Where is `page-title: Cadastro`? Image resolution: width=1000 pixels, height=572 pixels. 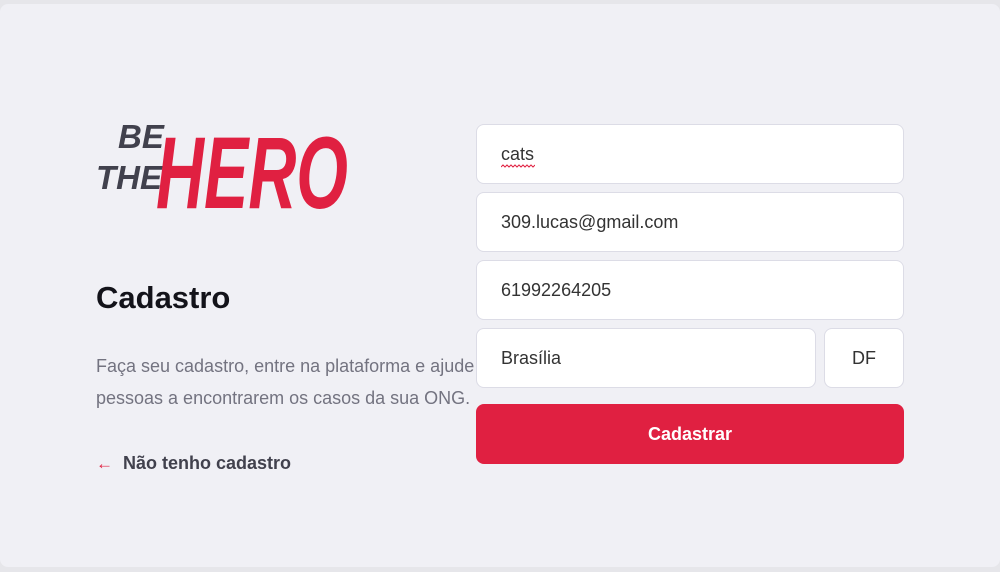
page-title: Cadastro is located at coordinates (163, 297).